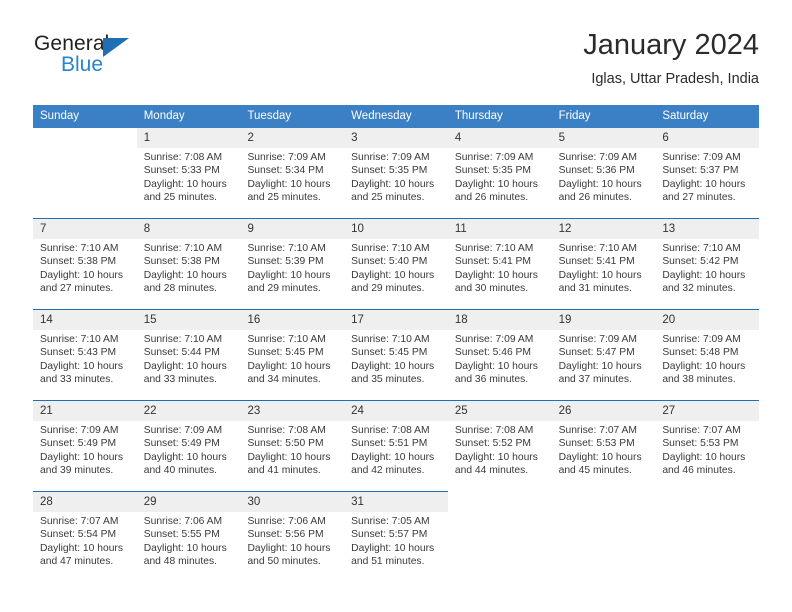  Describe the element at coordinates (181, 353) in the screenshot. I see `sunset-text: Sunset: 5:44 PM` at that location.